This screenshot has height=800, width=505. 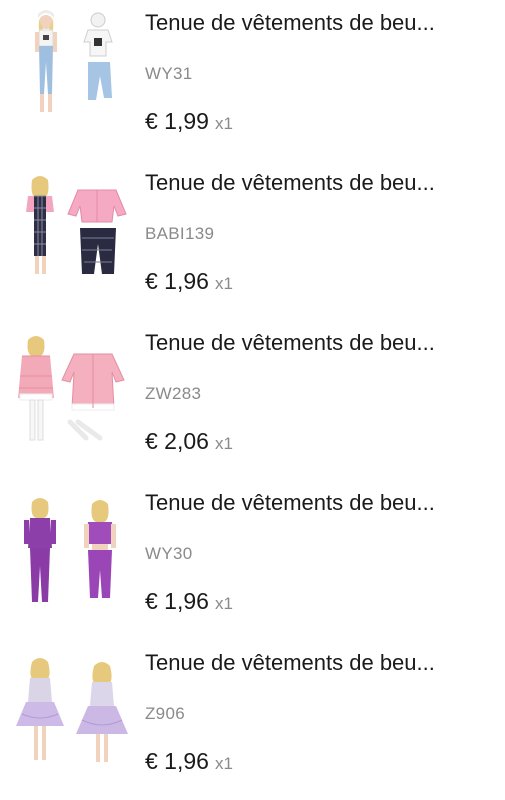 I want to click on product-sku: Z906, so click(x=165, y=713).